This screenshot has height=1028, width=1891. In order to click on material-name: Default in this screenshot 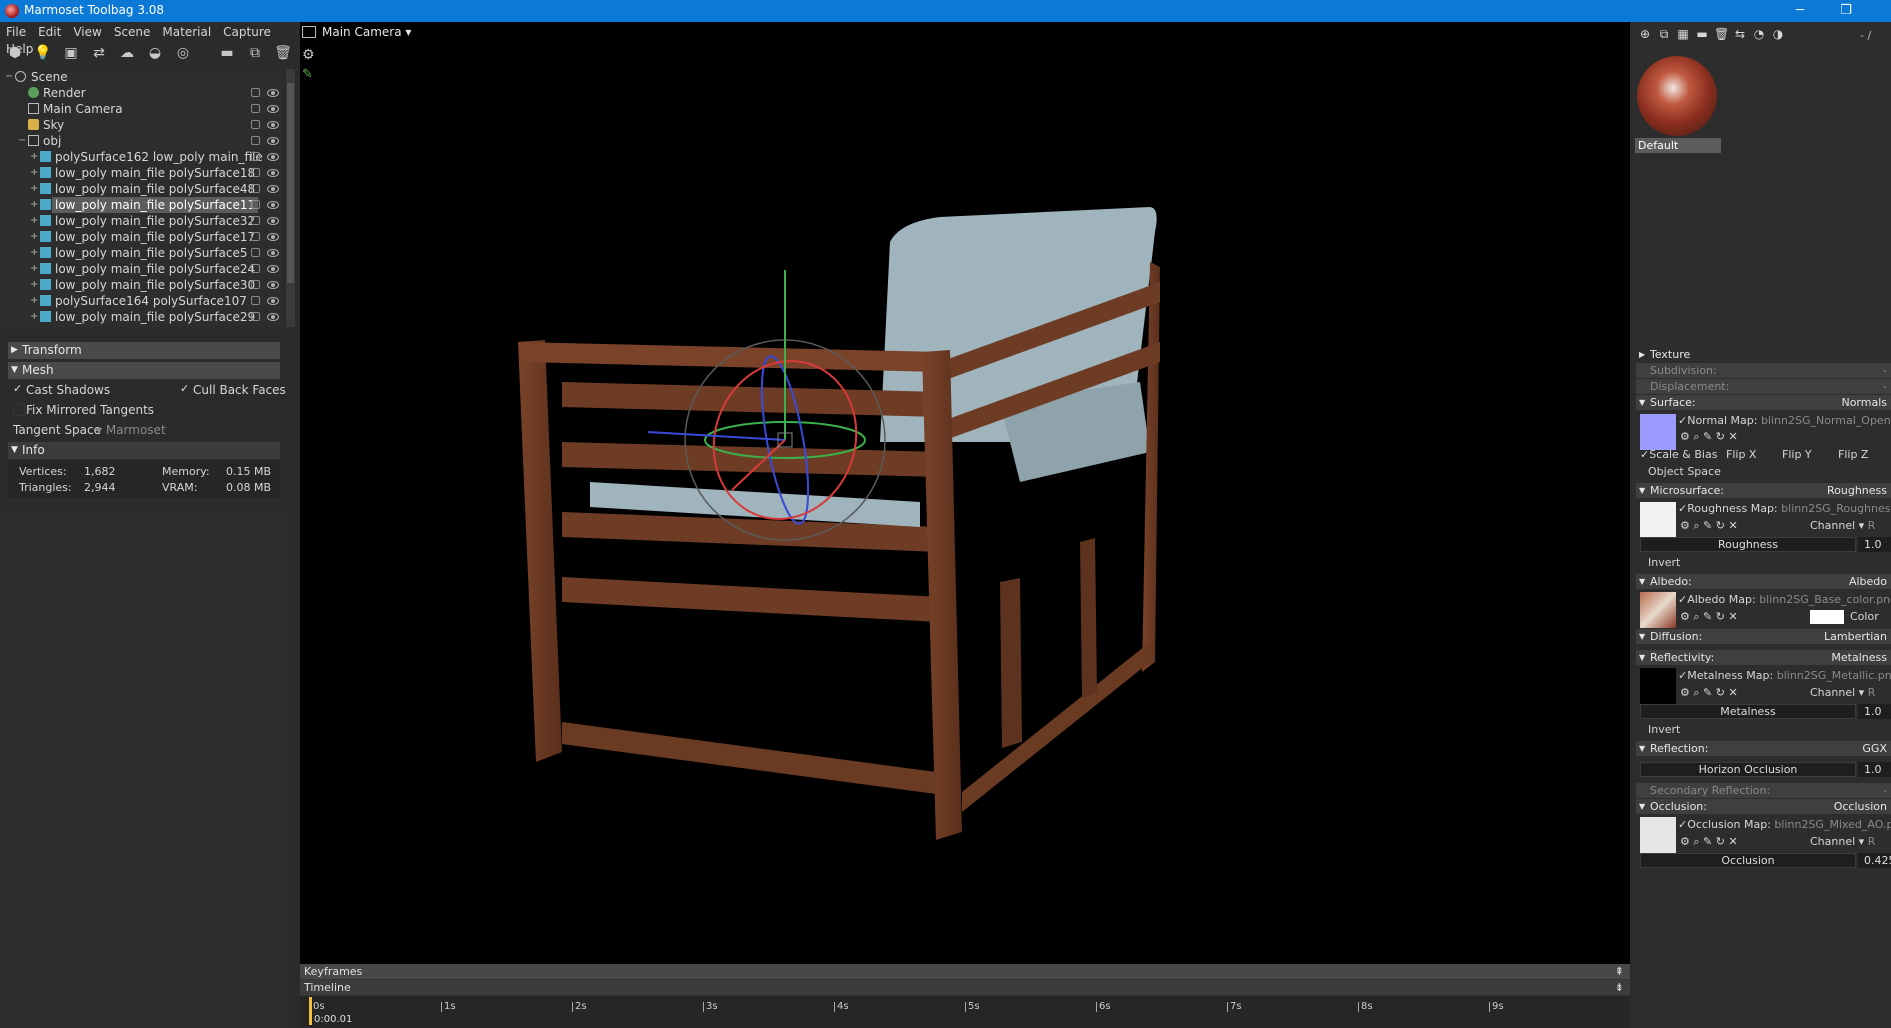, I will do `click(1678, 145)`.